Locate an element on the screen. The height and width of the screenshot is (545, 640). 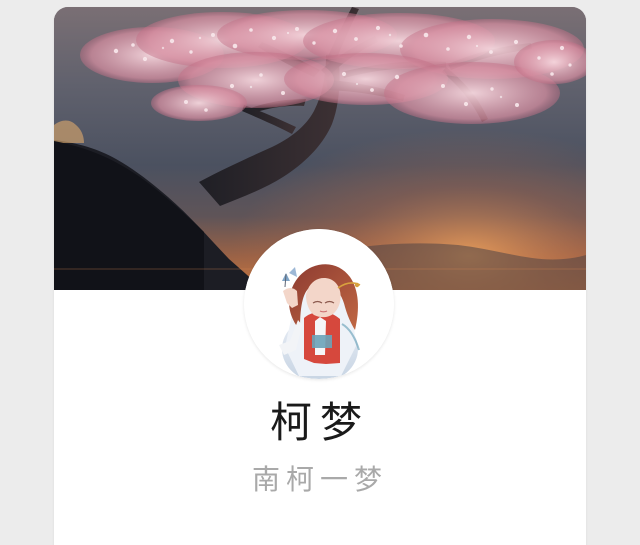
profile-name: 柯梦 is located at coordinates (319, 422).